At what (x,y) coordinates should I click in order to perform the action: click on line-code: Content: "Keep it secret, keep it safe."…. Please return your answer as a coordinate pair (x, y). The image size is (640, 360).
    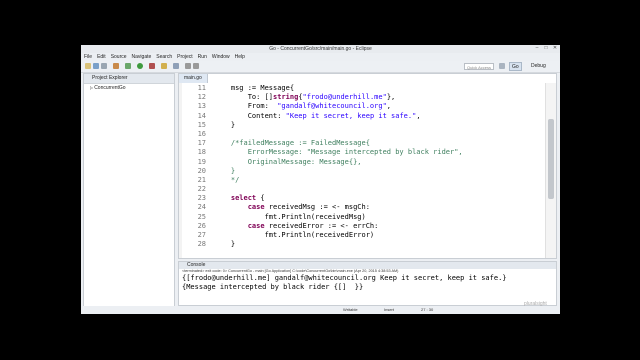
    Looking at the image, I should click on (317, 115).